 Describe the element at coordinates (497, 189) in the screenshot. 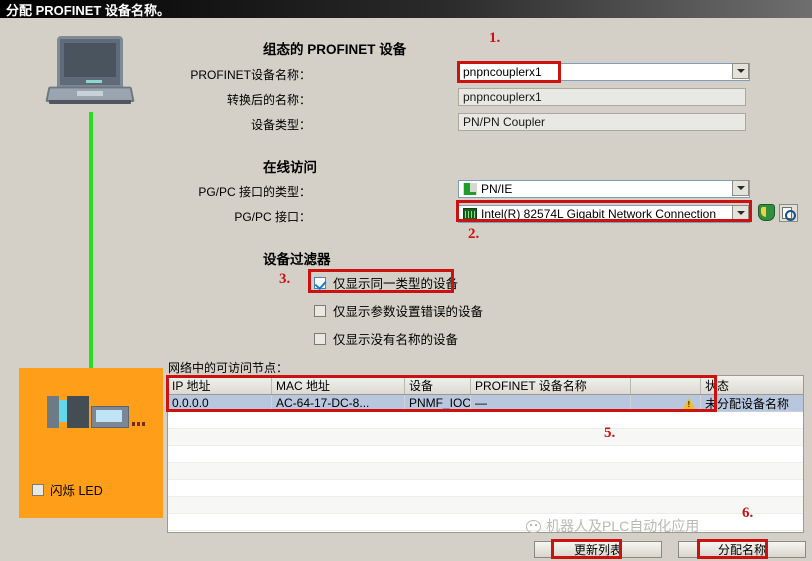

I see `pgpc-interface-type-value: PN/IE` at that location.